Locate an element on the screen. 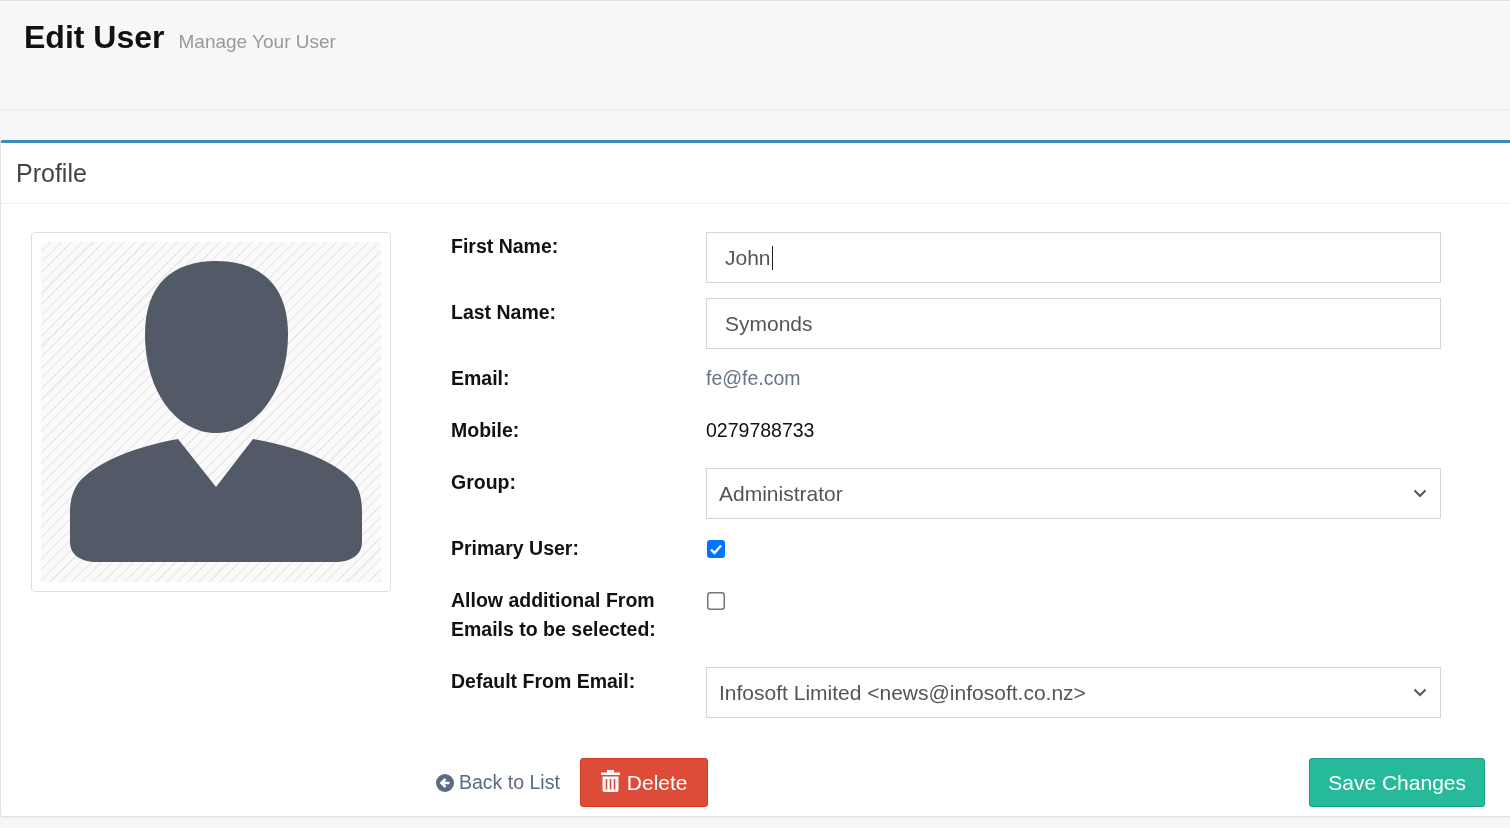 This screenshot has width=1510, height=828. field-label: Default From Email: is located at coordinates (544, 681).